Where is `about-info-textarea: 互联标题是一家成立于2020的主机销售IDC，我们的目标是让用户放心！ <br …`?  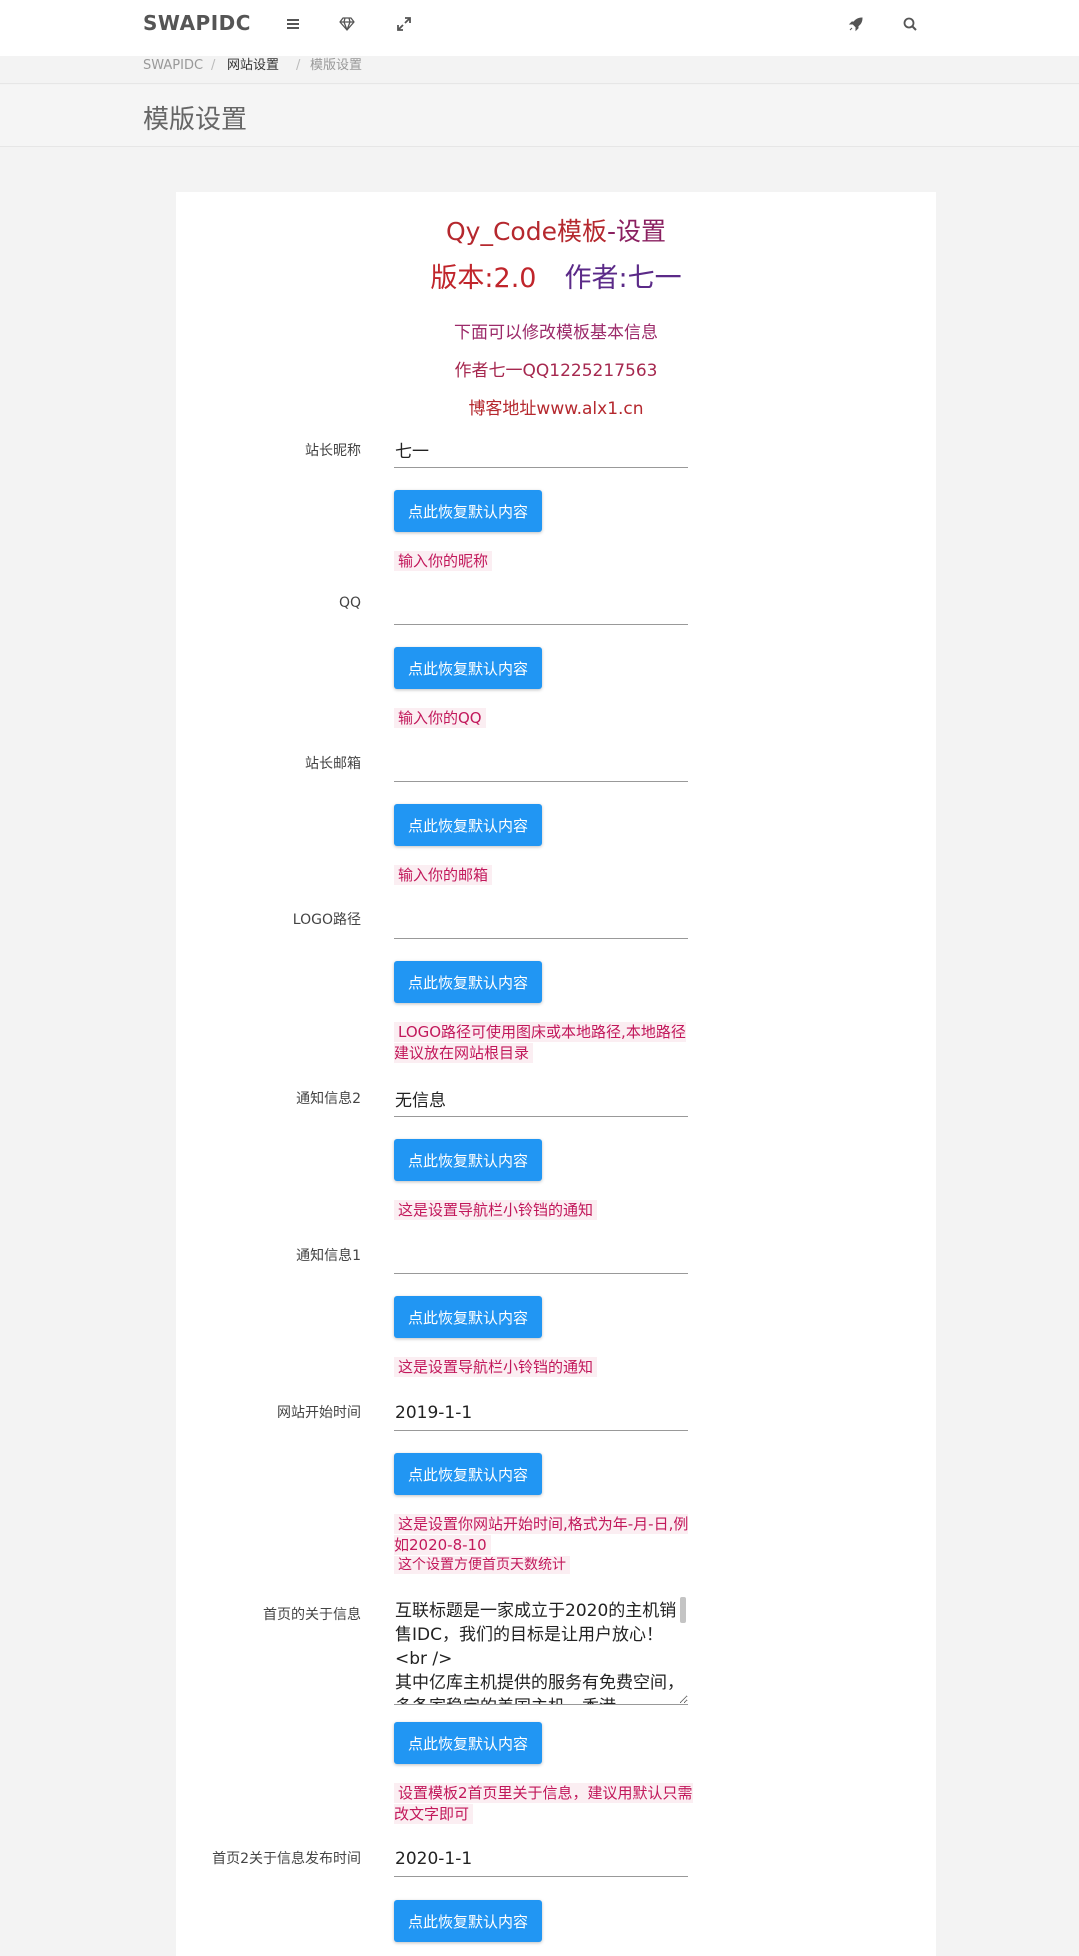 about-info-textarea: 互联标题是一家成立于2020的主机销售IDC，我们的目标是让用户放心！ <br … is located at coordinates (541, 1651).